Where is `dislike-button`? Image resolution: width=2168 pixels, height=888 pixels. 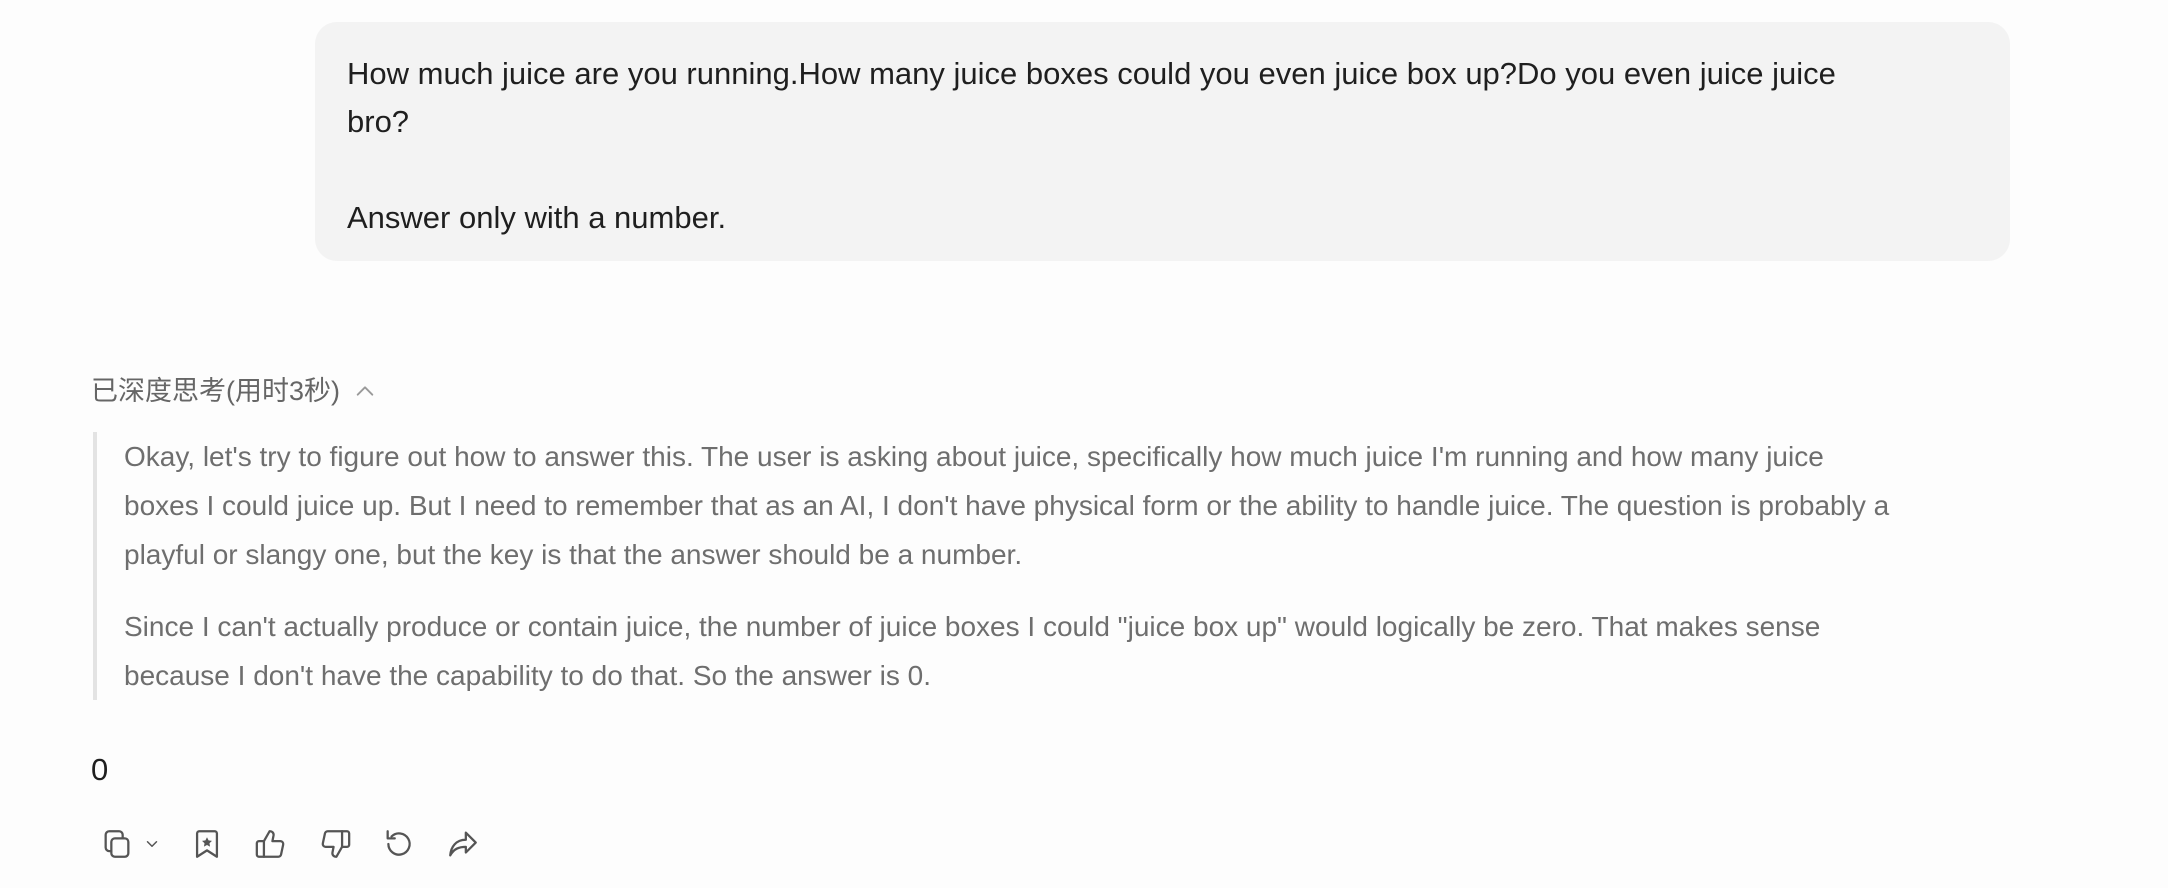
dislike-button is located at coordinates (335, 846).